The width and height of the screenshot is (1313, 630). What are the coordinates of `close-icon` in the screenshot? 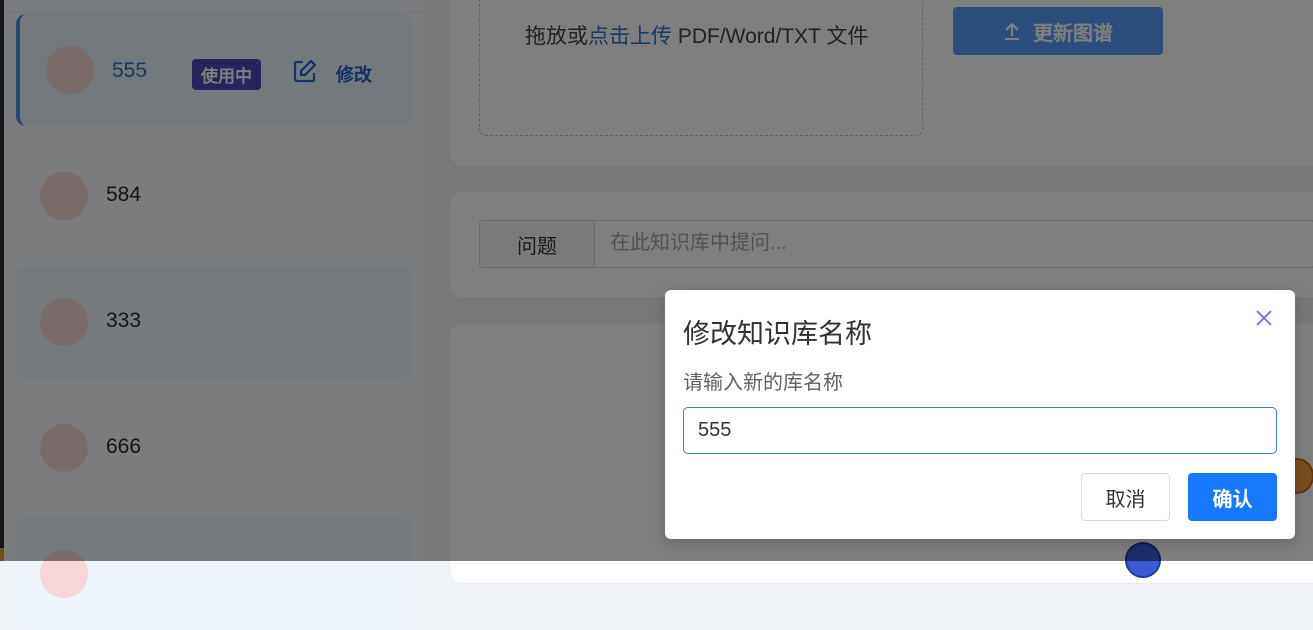 It's located at (1264, 318).